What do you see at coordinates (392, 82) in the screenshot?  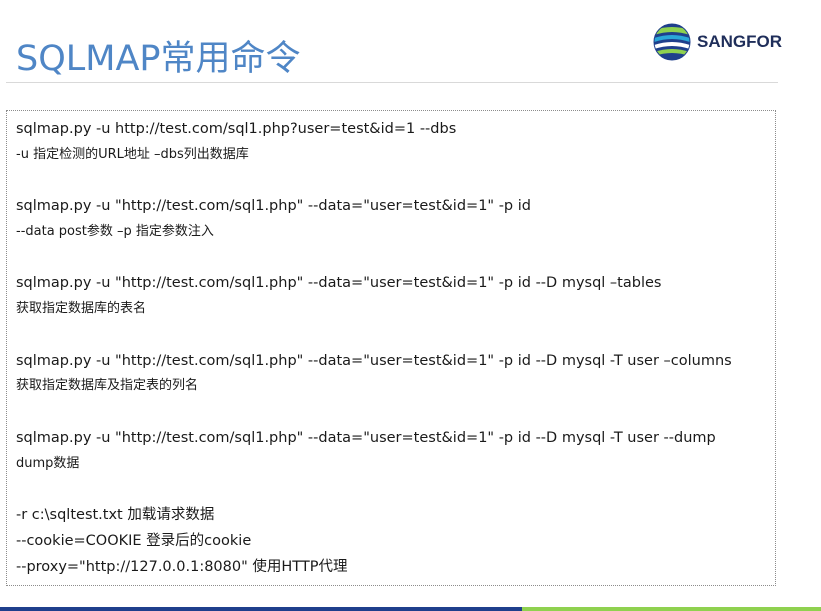 I see `title-divider` at bounding box center [392, 82].